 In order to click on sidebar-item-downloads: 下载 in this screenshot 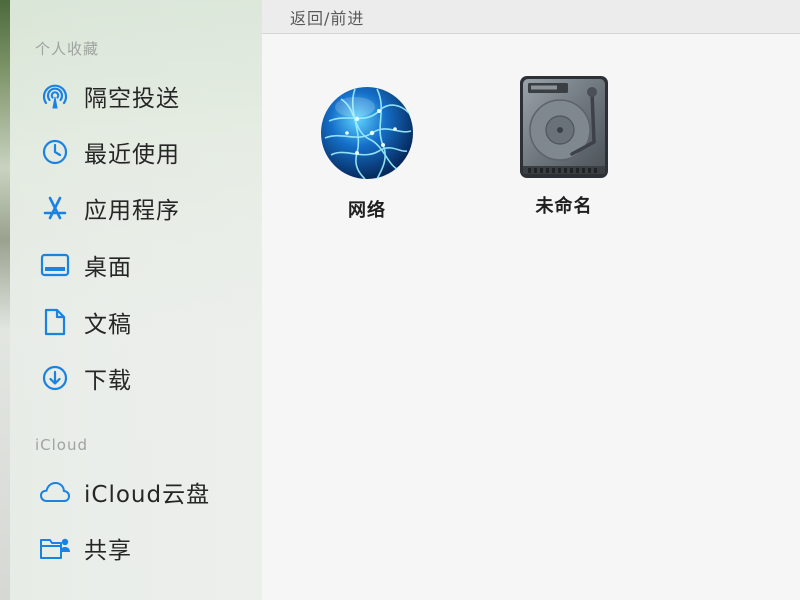, I will do `click(145, 378)`.